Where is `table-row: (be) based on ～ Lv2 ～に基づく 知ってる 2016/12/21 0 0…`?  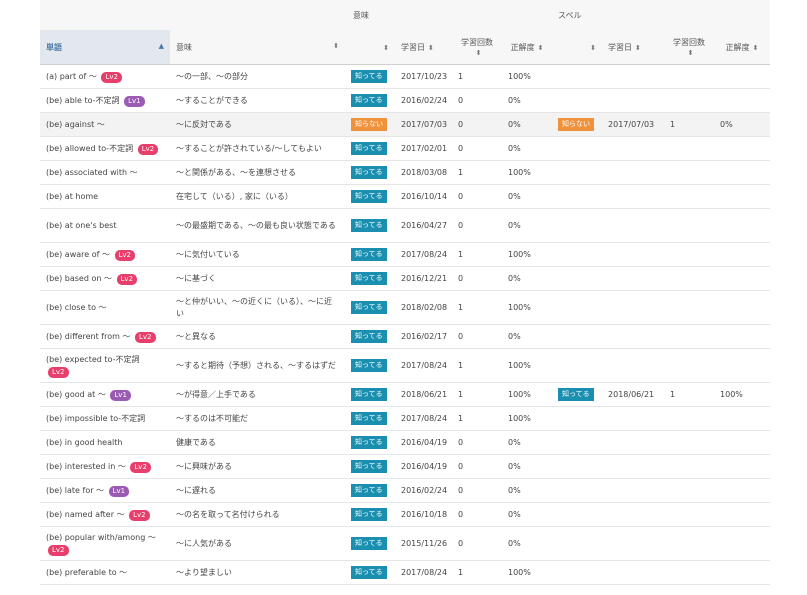
table-row: (be) based on ～ Lv2 ～に基づく 知ってる 2016/12/21 0 0… is located at coordinates (405, 278).